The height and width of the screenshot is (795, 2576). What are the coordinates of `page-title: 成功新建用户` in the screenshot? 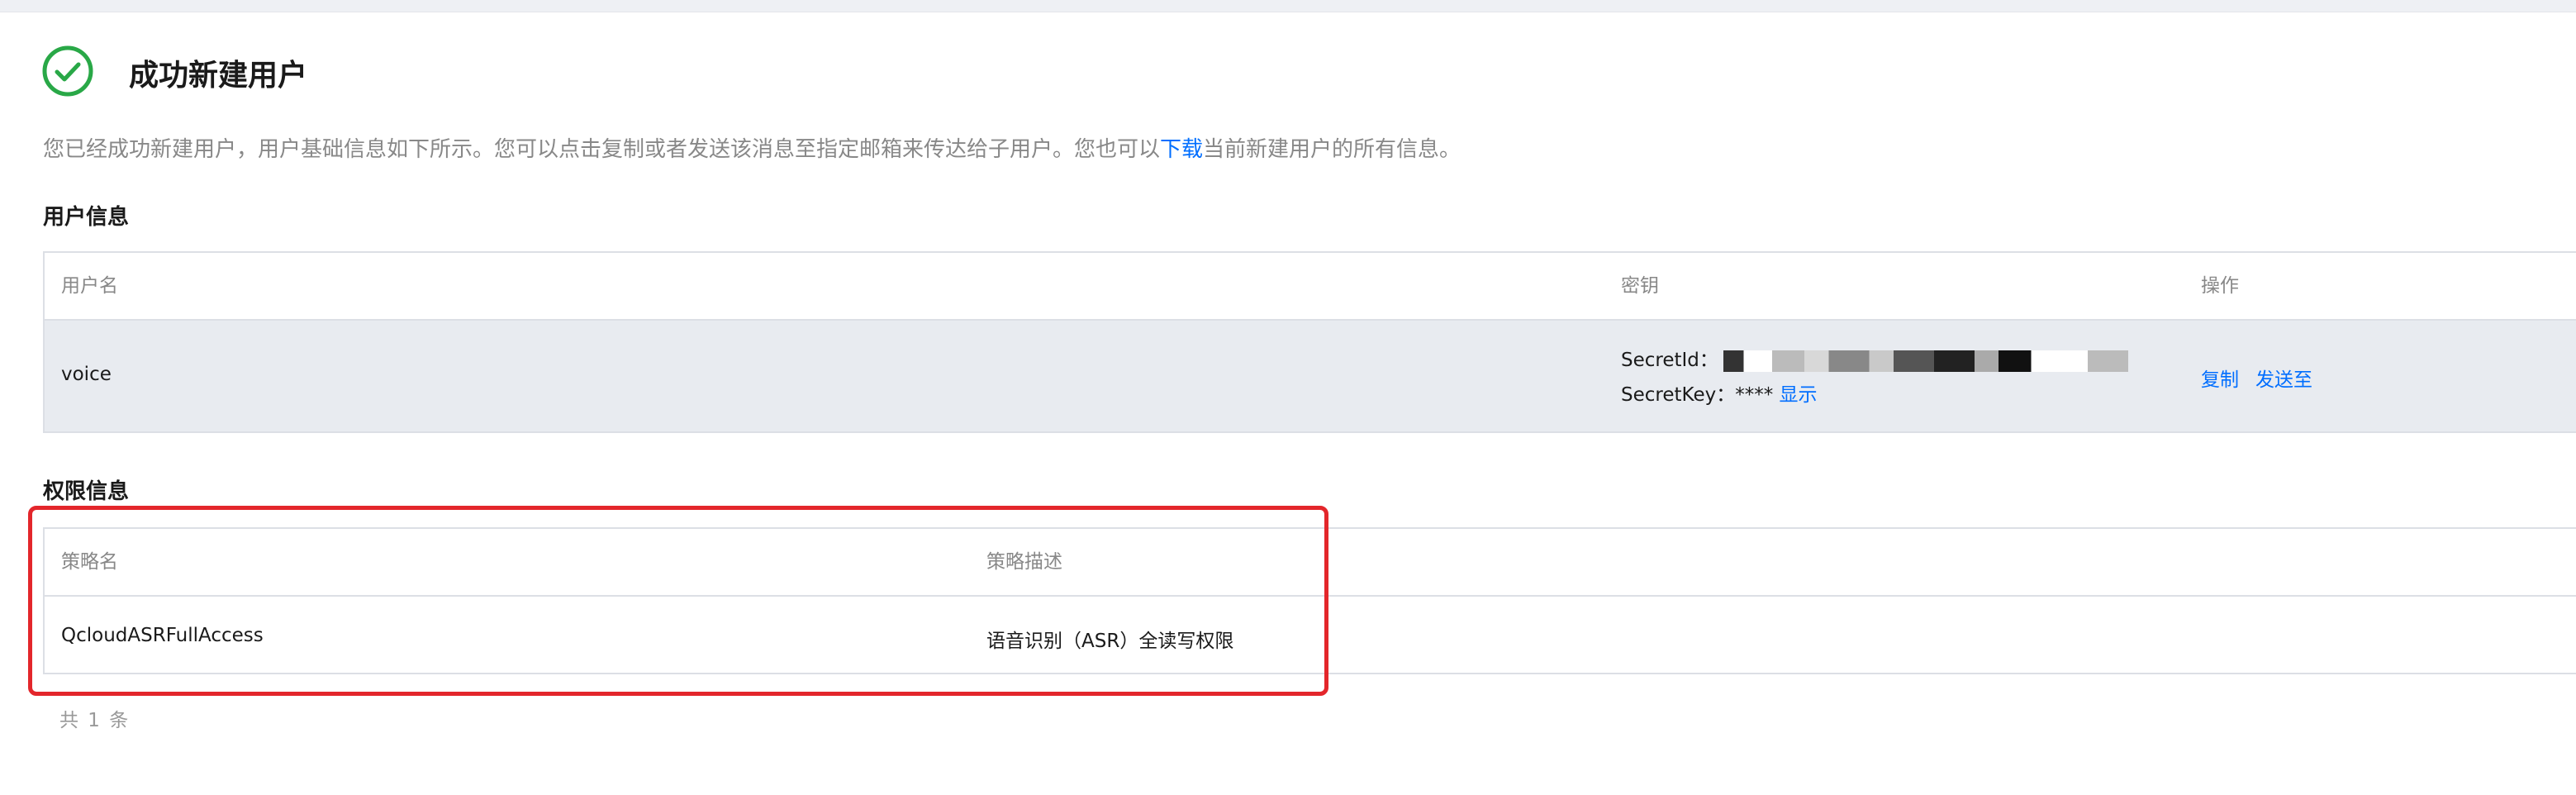 It's located at (218, 76).